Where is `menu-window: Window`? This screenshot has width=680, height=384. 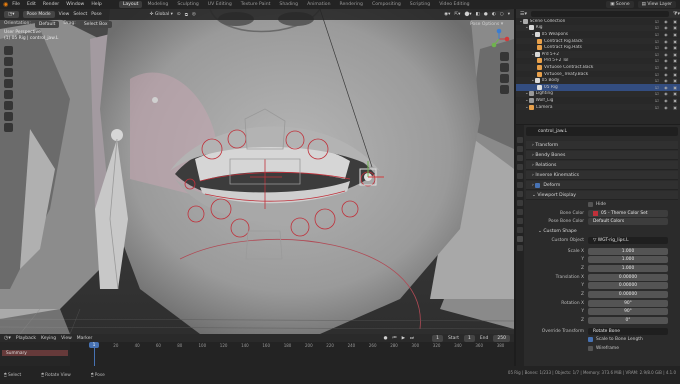
menu-window: Window is located at coordinates (75, 4).